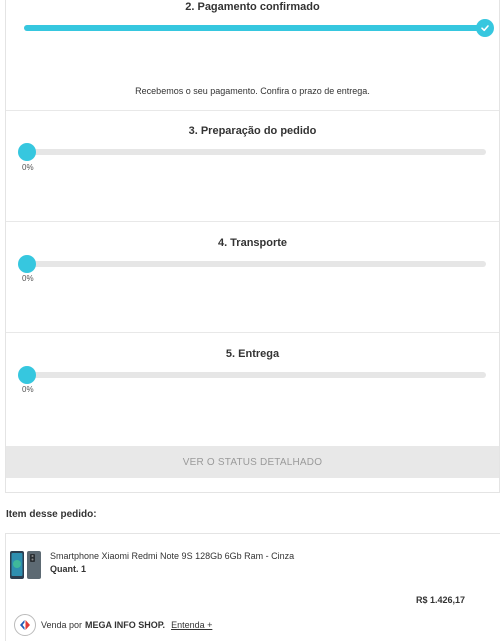 This screenshot has height=641, width=500. What do you see at coordinates (252, 7) in the screenshot?
I see `step-title: 2. Pagamento confirmado` at bounding box center [252, 7].